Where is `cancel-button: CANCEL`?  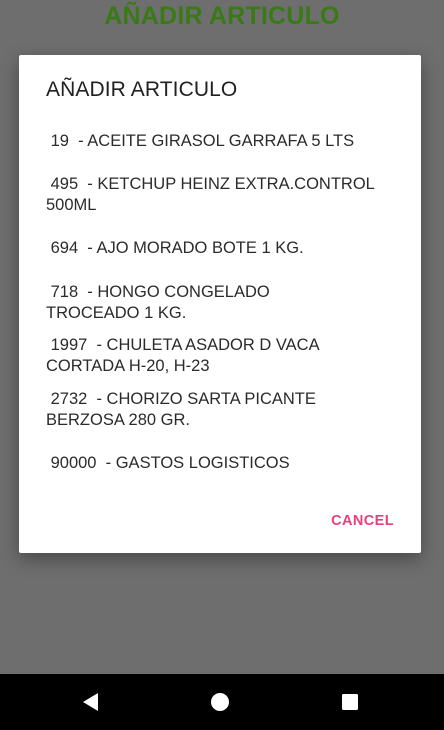 cancel-button: CANCEL is located at coordinates (362, 521).